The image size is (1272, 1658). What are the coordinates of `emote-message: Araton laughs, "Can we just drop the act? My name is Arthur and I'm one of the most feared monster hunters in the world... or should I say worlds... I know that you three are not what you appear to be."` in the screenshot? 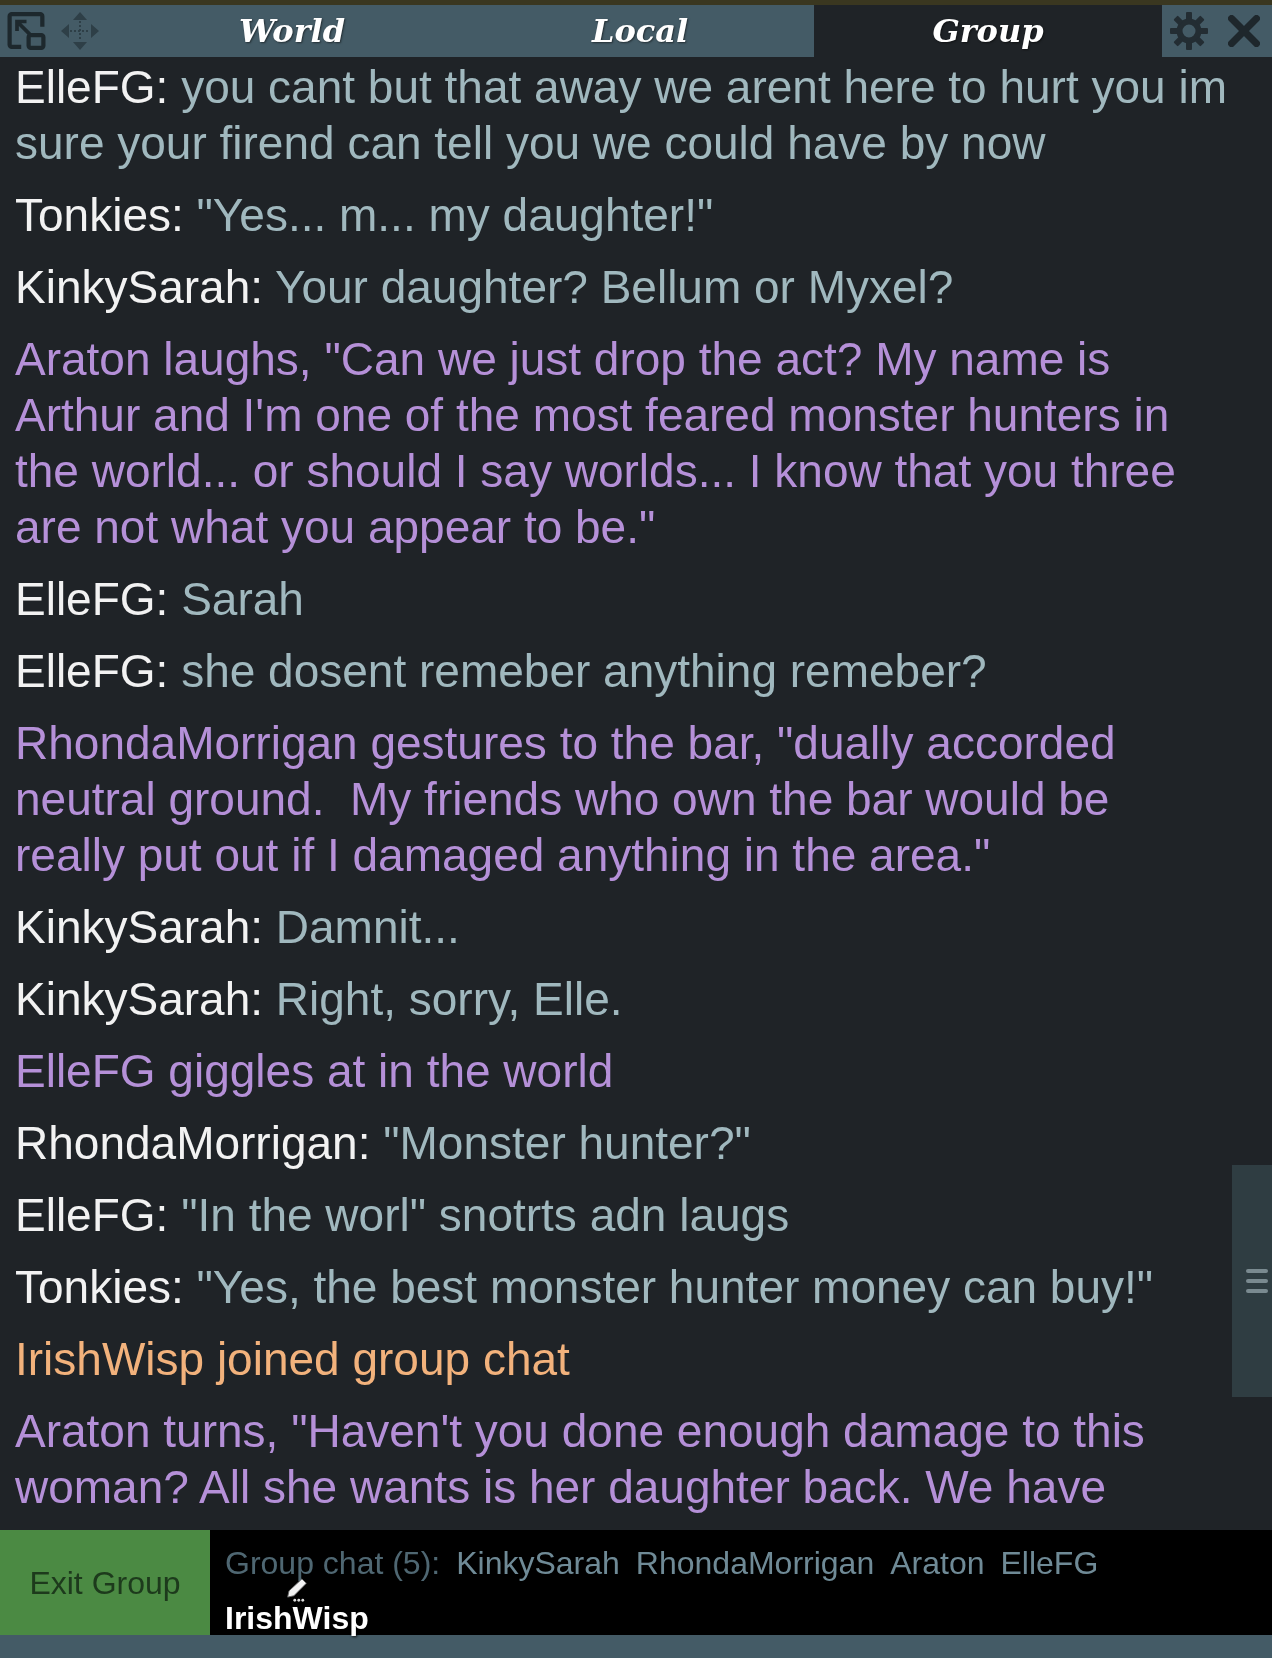 It's located at (596, 443).